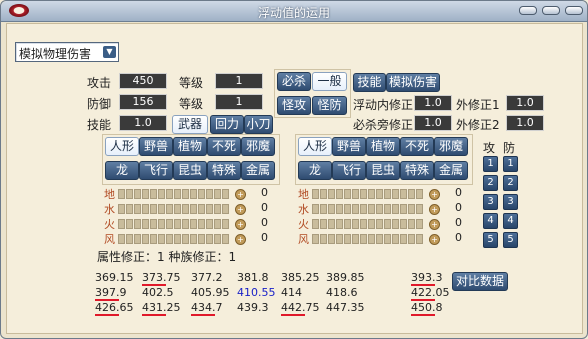 This screenshot has width=588, height=339. Describe the element at coordinates (207, 277) in the screenshot. I see `result-value: 377.2` at that location.